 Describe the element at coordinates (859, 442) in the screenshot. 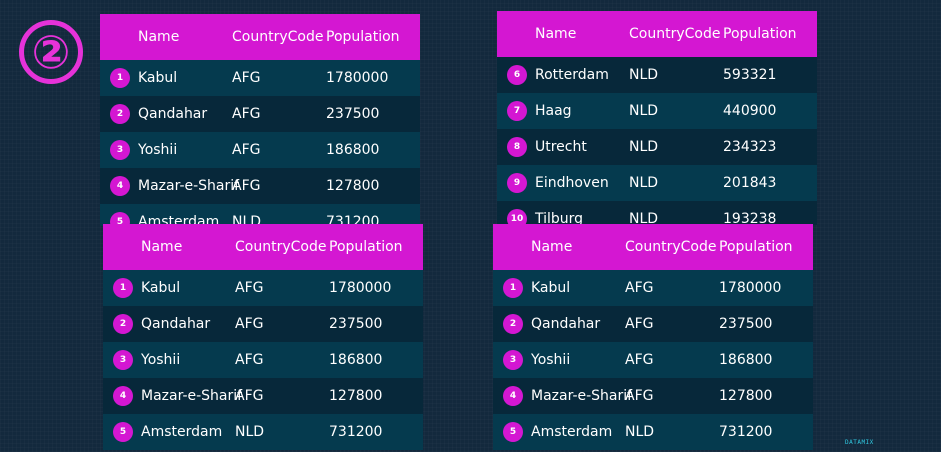

I see `brand-logo: DATAMIX` at that location.